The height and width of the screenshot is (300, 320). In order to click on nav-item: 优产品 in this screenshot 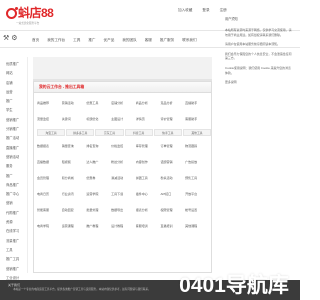, I will do `click(109, 40)`.